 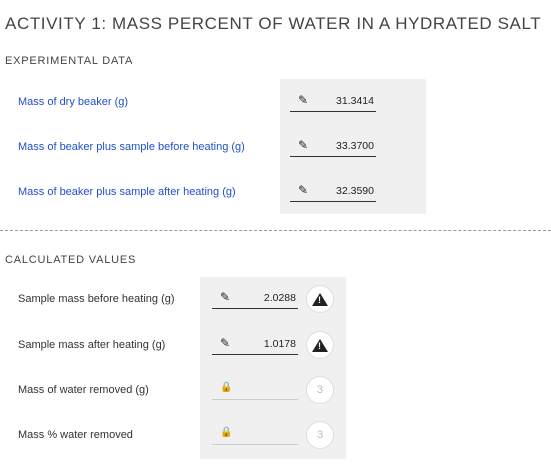 I want to click on input-mass-dry-beaker: ✎ 31.3414, so click(x=333, y=100).